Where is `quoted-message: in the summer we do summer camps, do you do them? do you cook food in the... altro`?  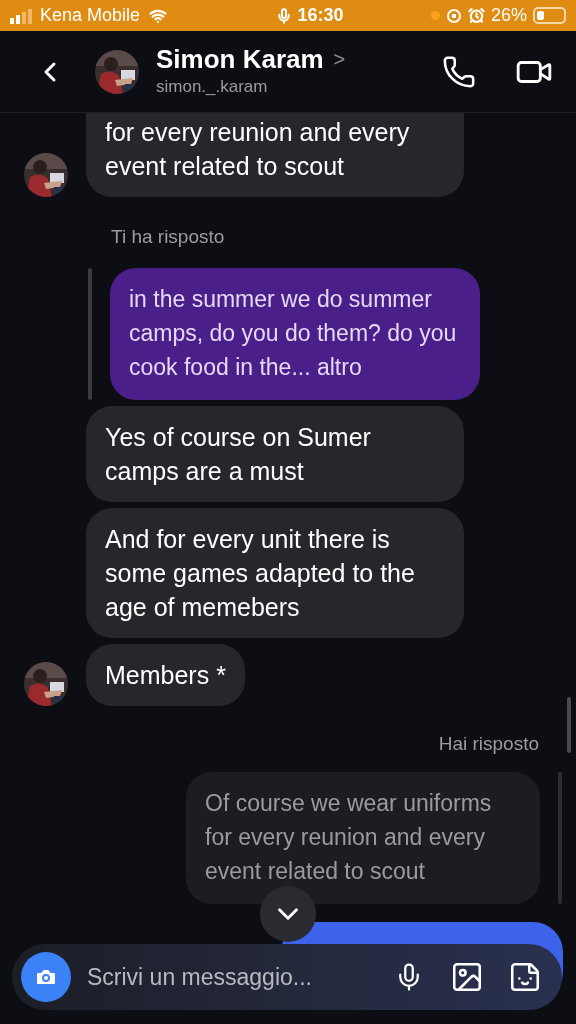 quoted-message: in the summer we do summer camps, do you do them? do you cook food in the... altro is located at coordinates (295, 333).